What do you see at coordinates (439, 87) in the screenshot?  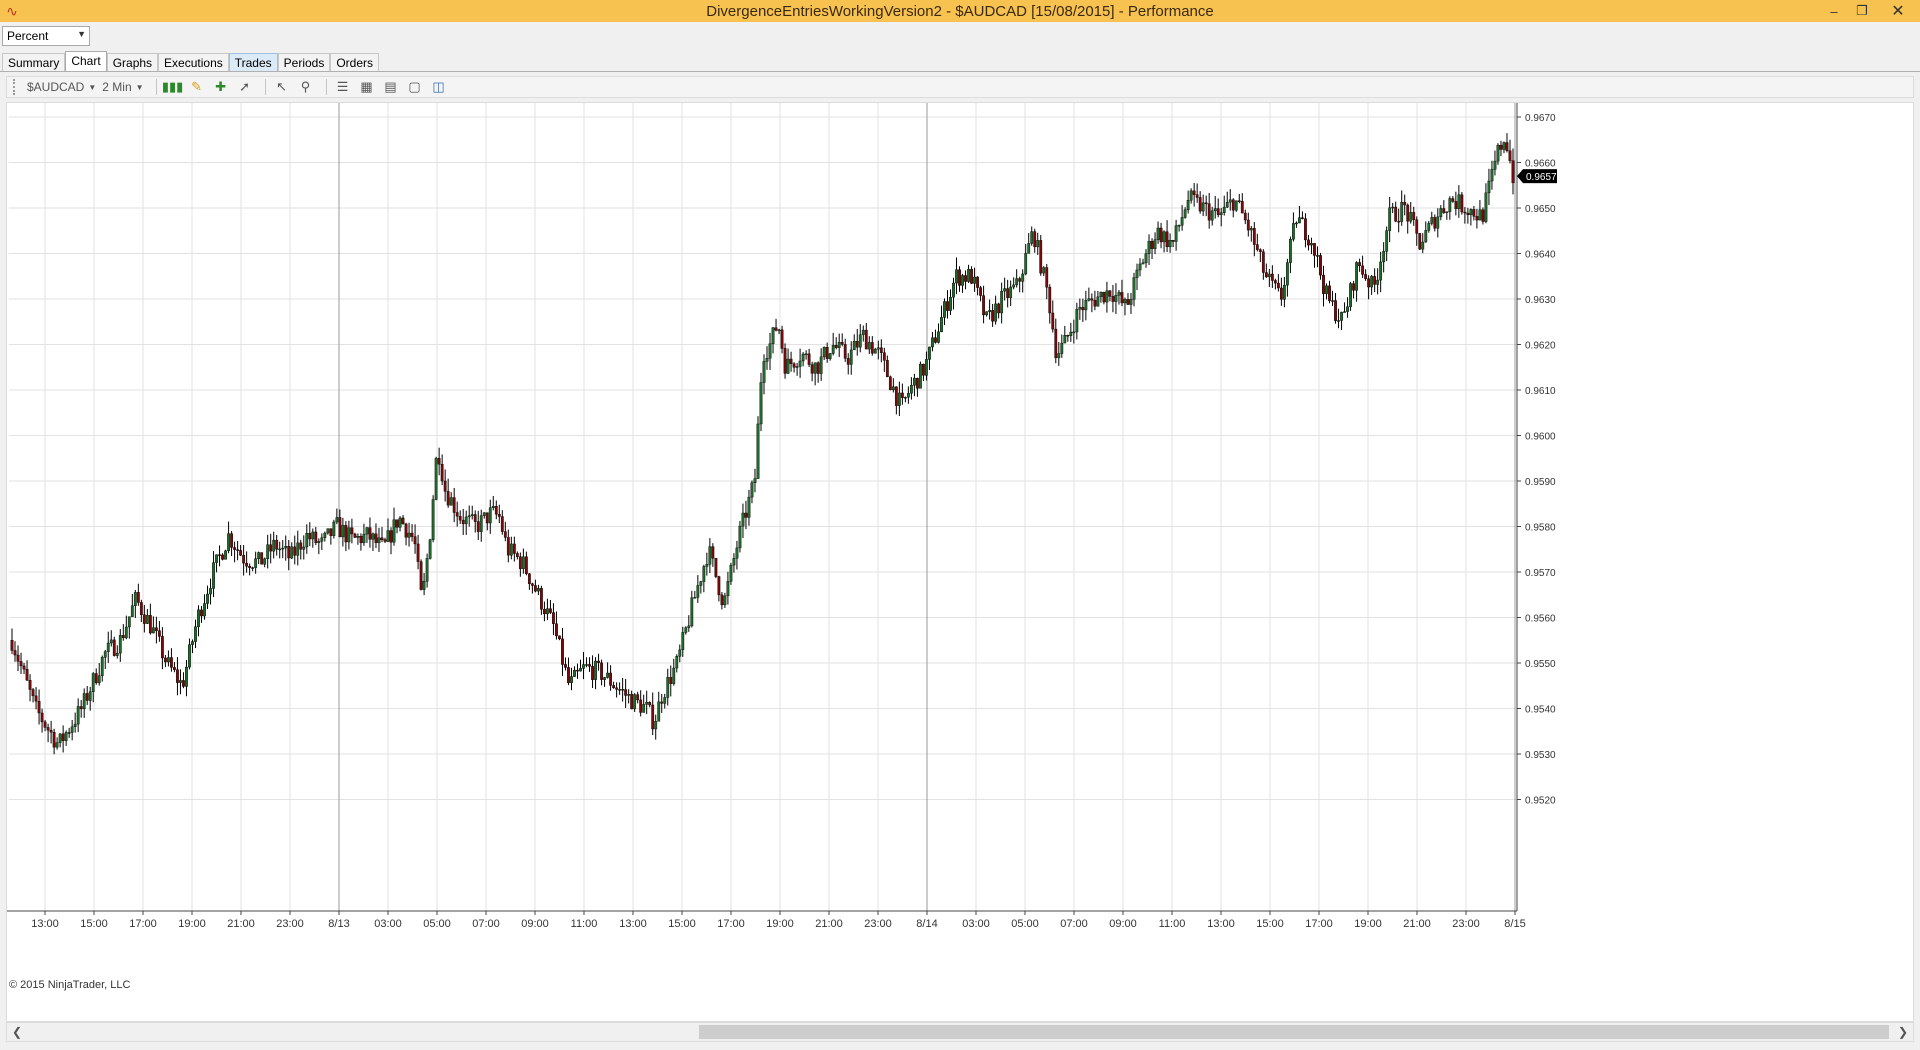 I see `window-layout-icon: ◫` at bounding box center [439, 87].